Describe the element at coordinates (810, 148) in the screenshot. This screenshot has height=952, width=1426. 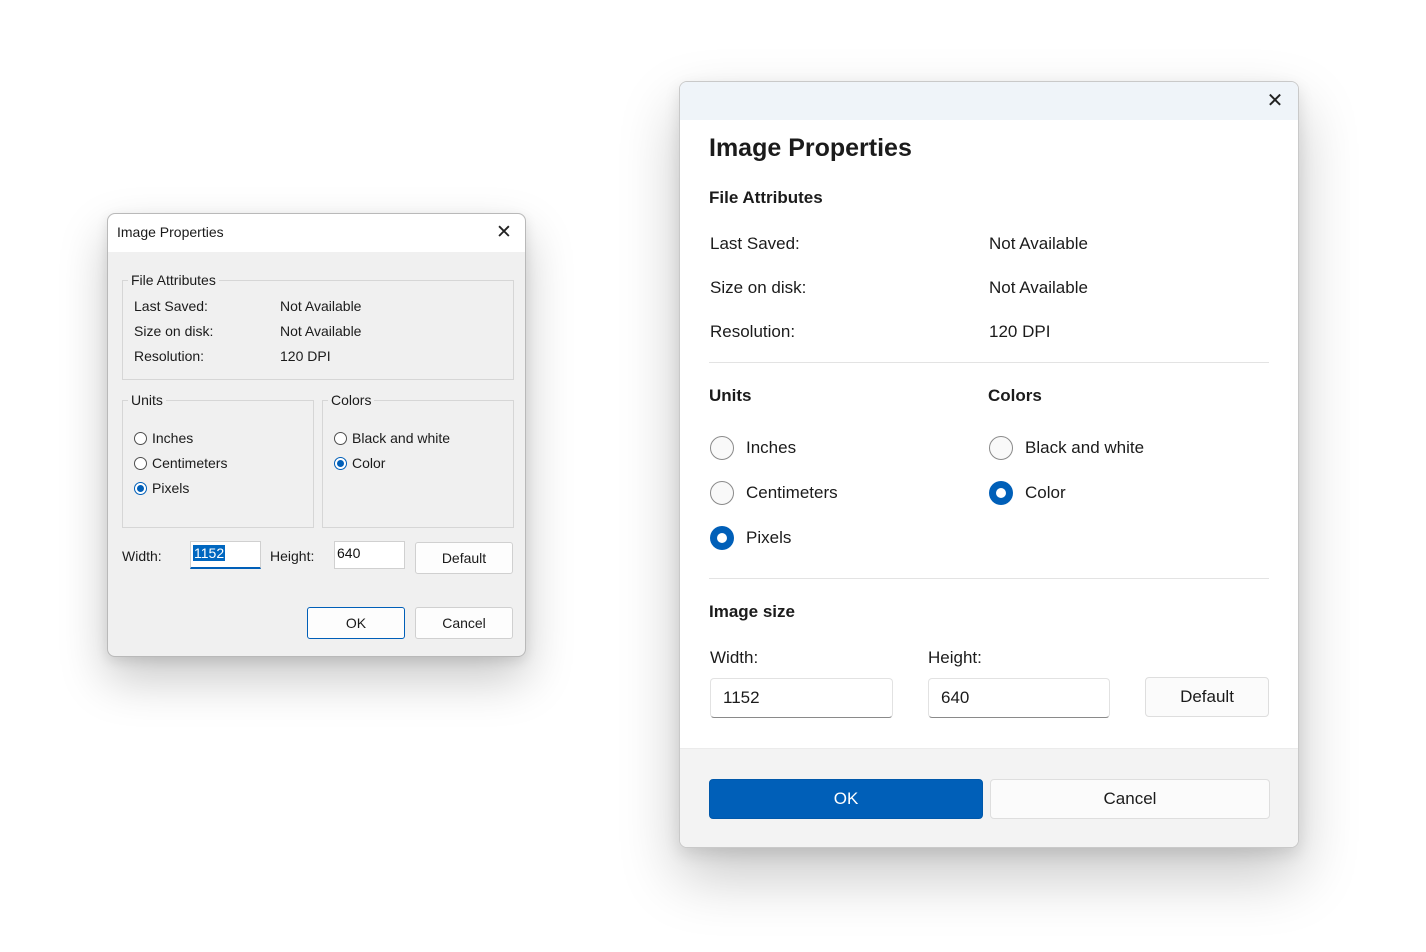
I see `modern-dialog-title: Image Properties` at that location.